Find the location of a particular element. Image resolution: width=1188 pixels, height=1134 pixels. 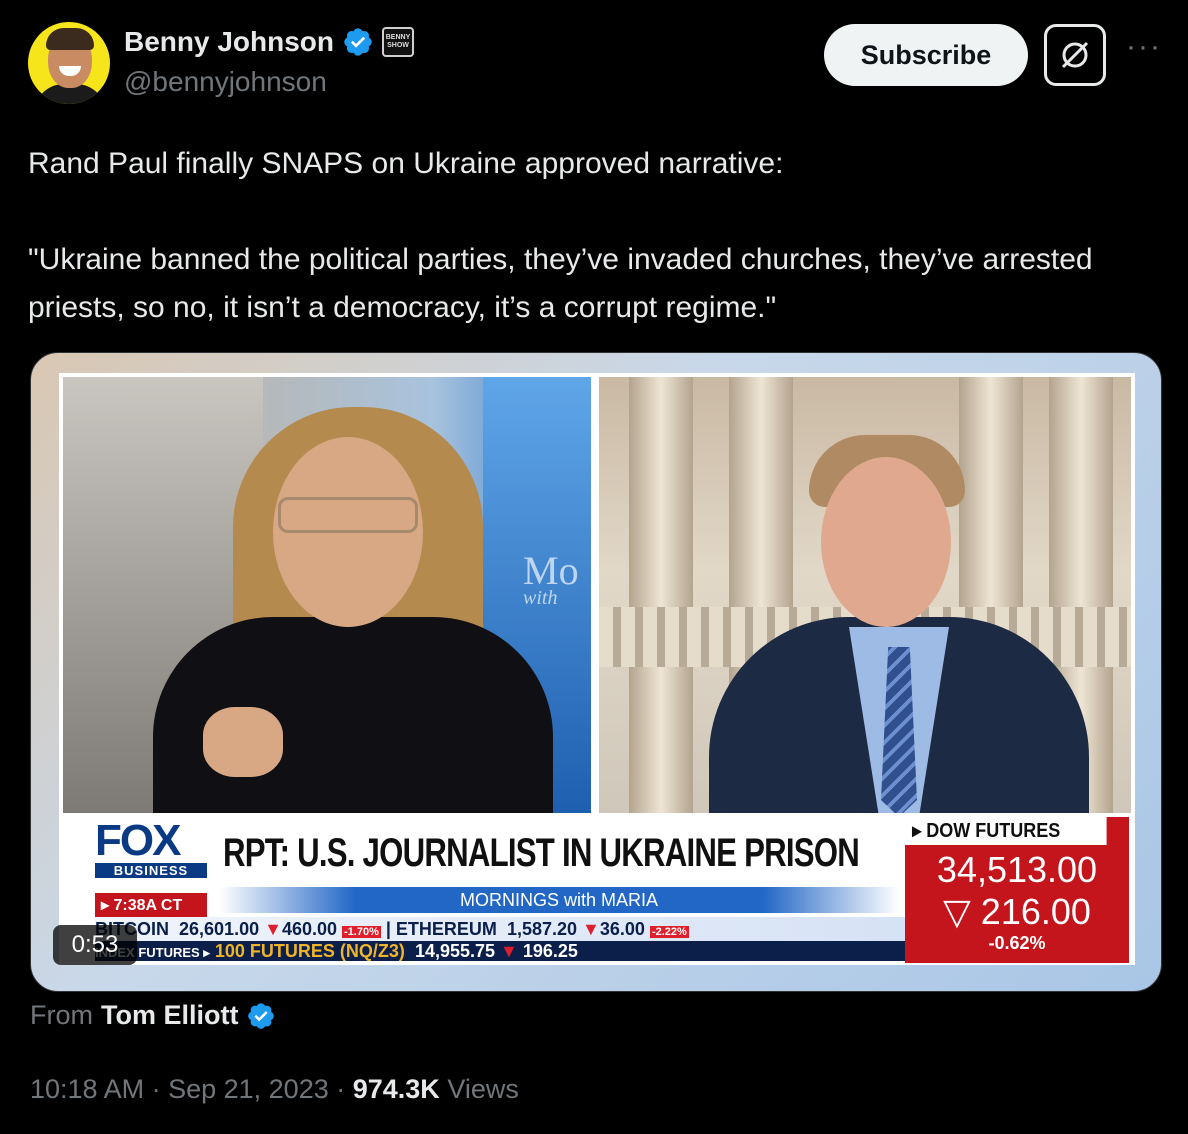

broadcast-time: ▸ 7:38A CT is located at coordinates (151, 905).